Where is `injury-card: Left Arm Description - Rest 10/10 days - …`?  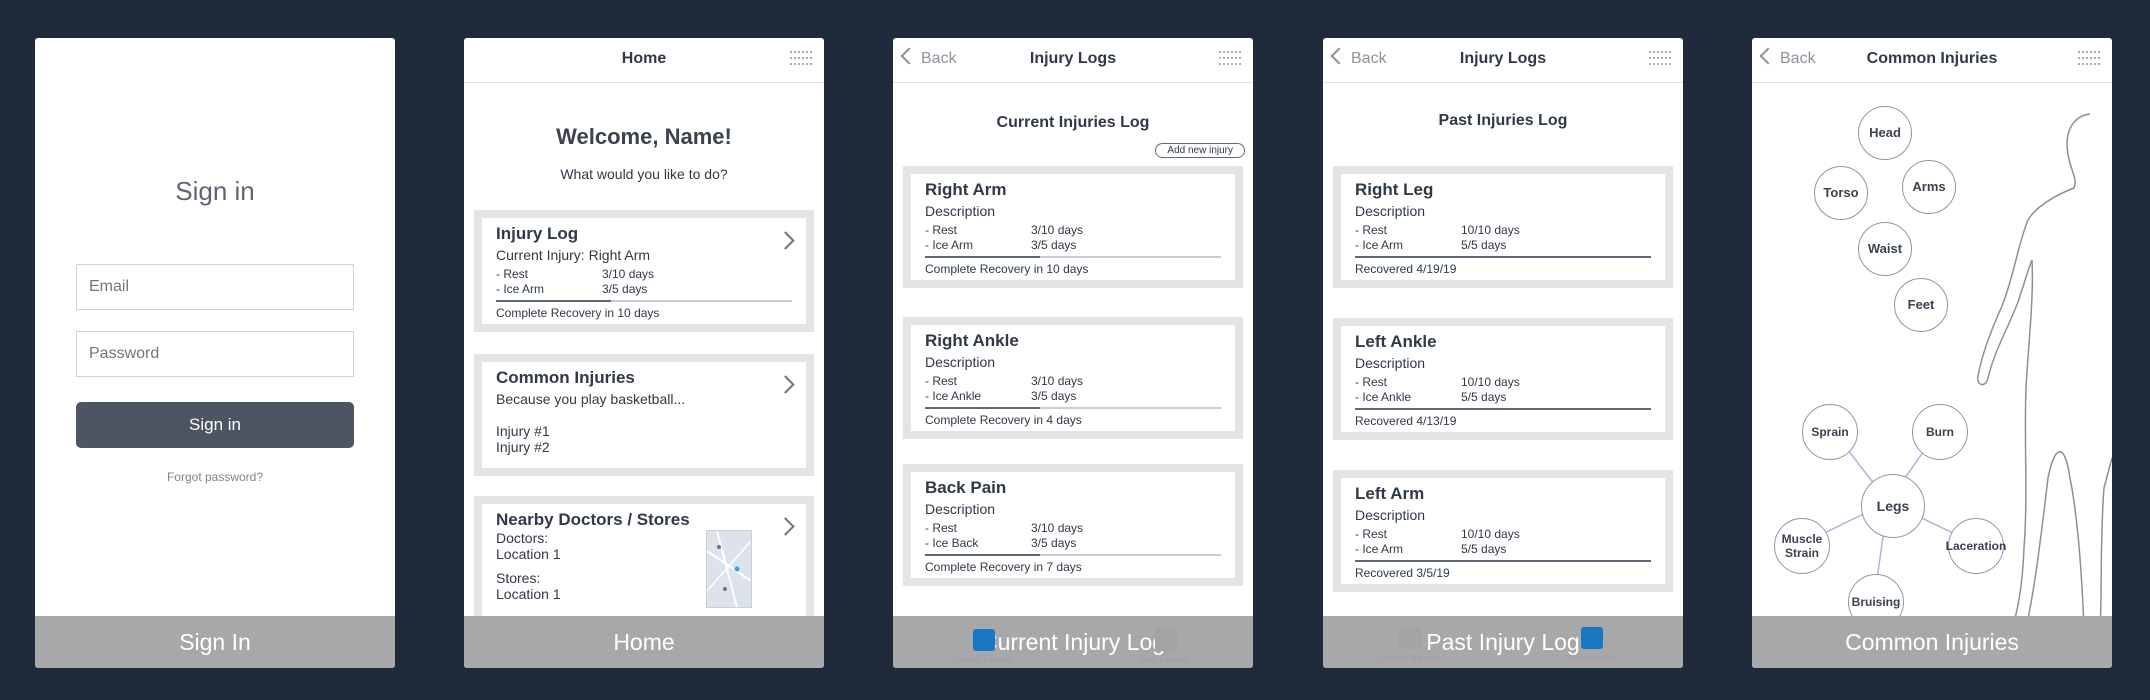 injury-card: Left Arm Description - Rest 10/10 days - … is located at coordinates (1503, 531).